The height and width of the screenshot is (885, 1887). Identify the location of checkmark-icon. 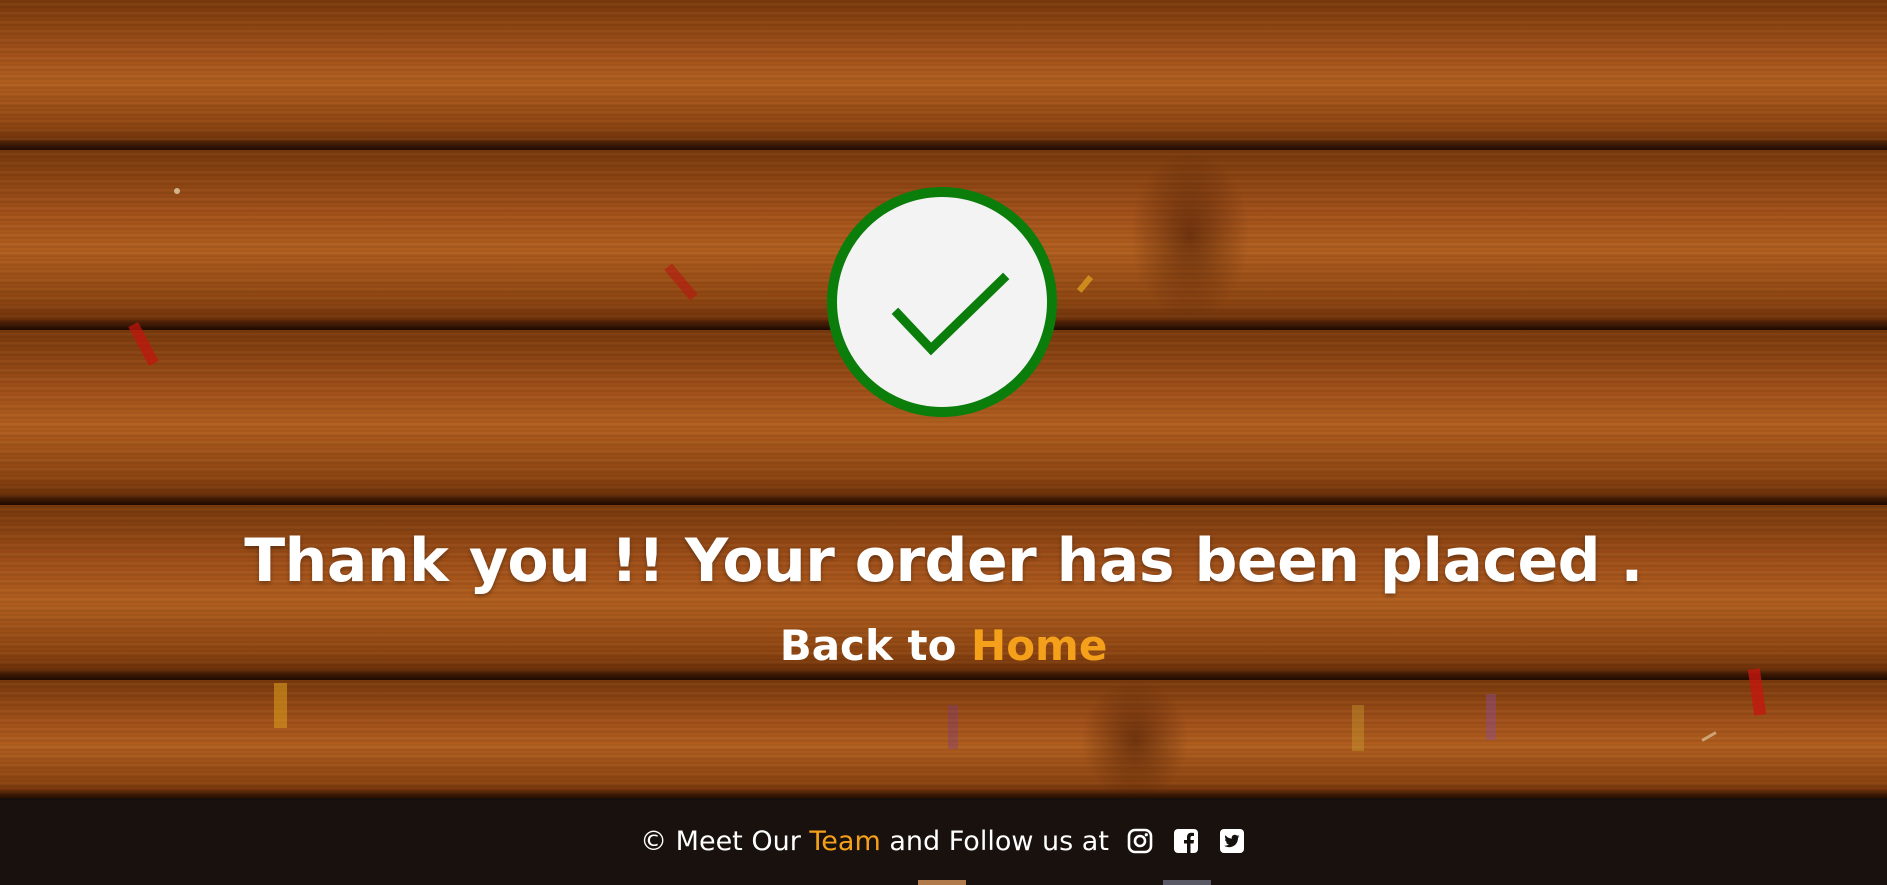
(950, 314).